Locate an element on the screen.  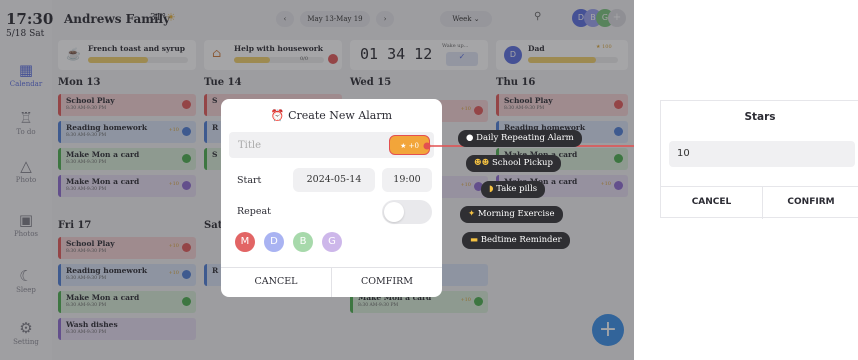
repeat-toggle is located at coordinates (407, 212).